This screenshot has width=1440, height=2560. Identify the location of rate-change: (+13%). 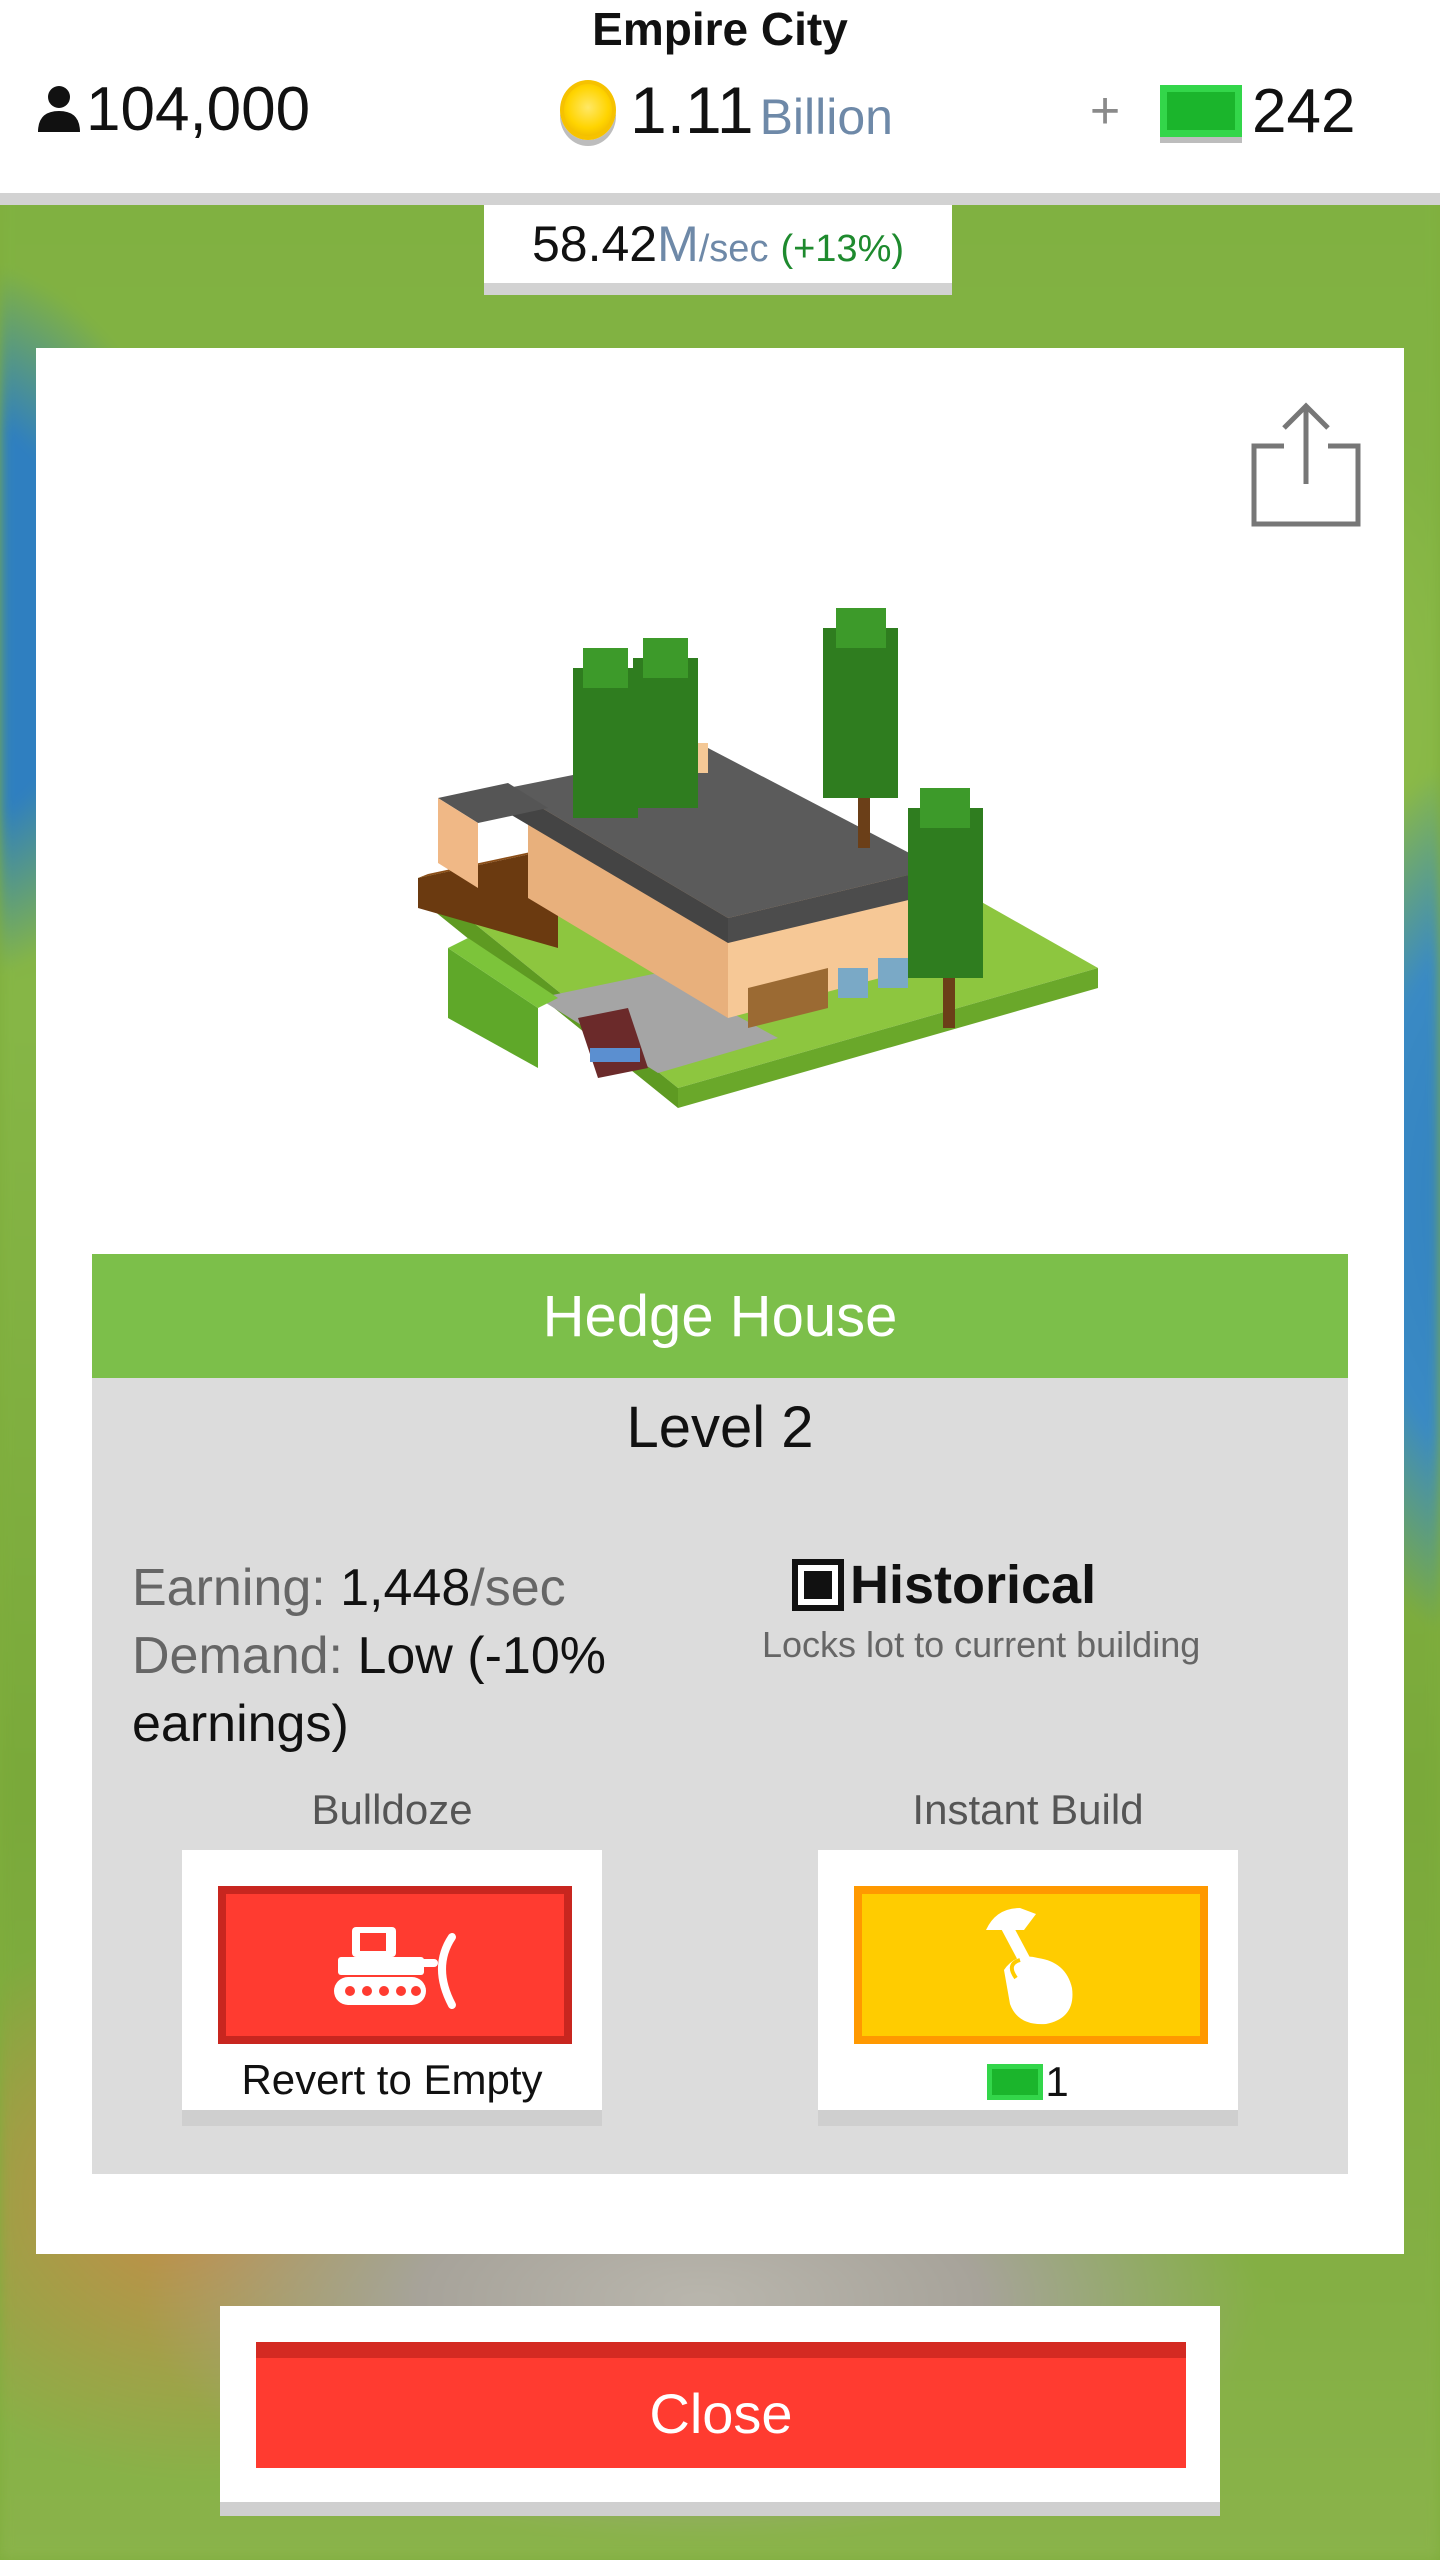
(842, 248).